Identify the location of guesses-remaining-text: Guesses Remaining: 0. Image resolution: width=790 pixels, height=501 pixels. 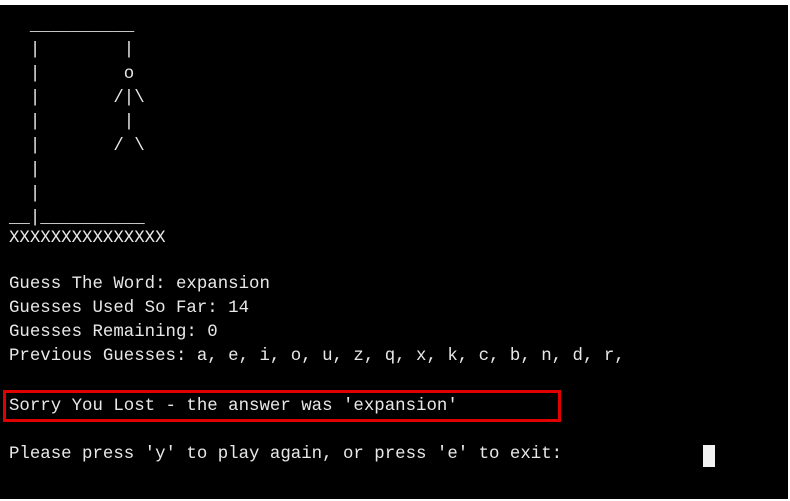
(113, 332).